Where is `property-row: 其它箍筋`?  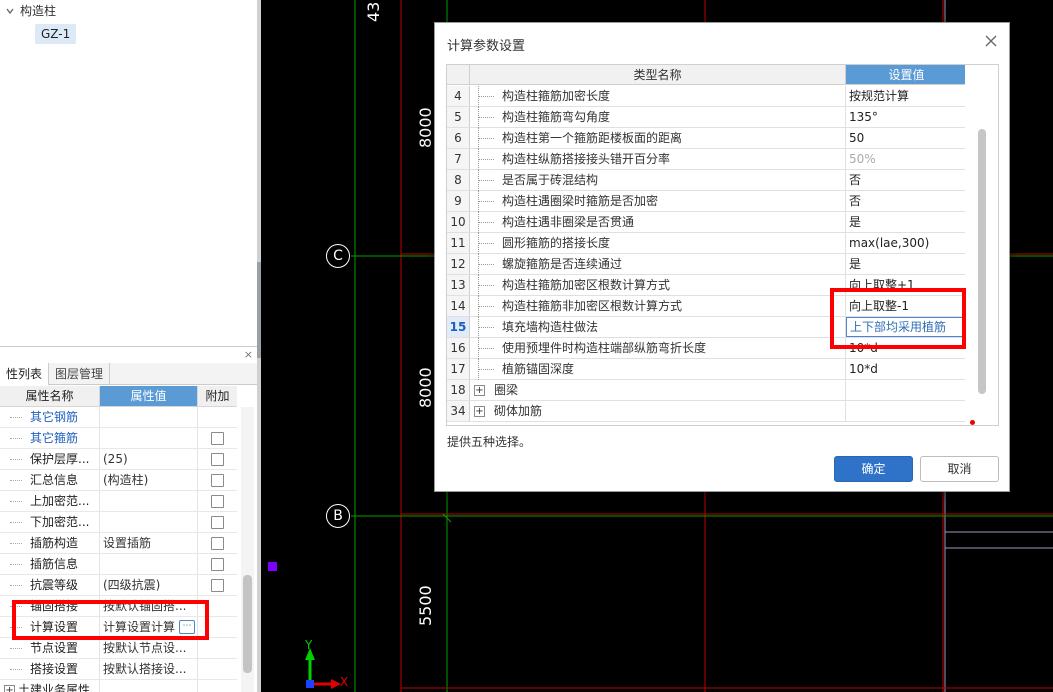 property-row: 其它箍筋 is located at coordinates (118, 438).